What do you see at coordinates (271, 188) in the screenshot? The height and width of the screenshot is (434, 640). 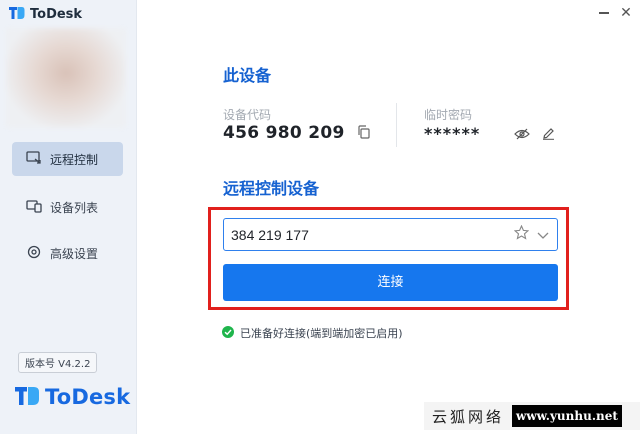 I see `remote-control-heading: 远程控制设备` at bounding box center [271, 188].